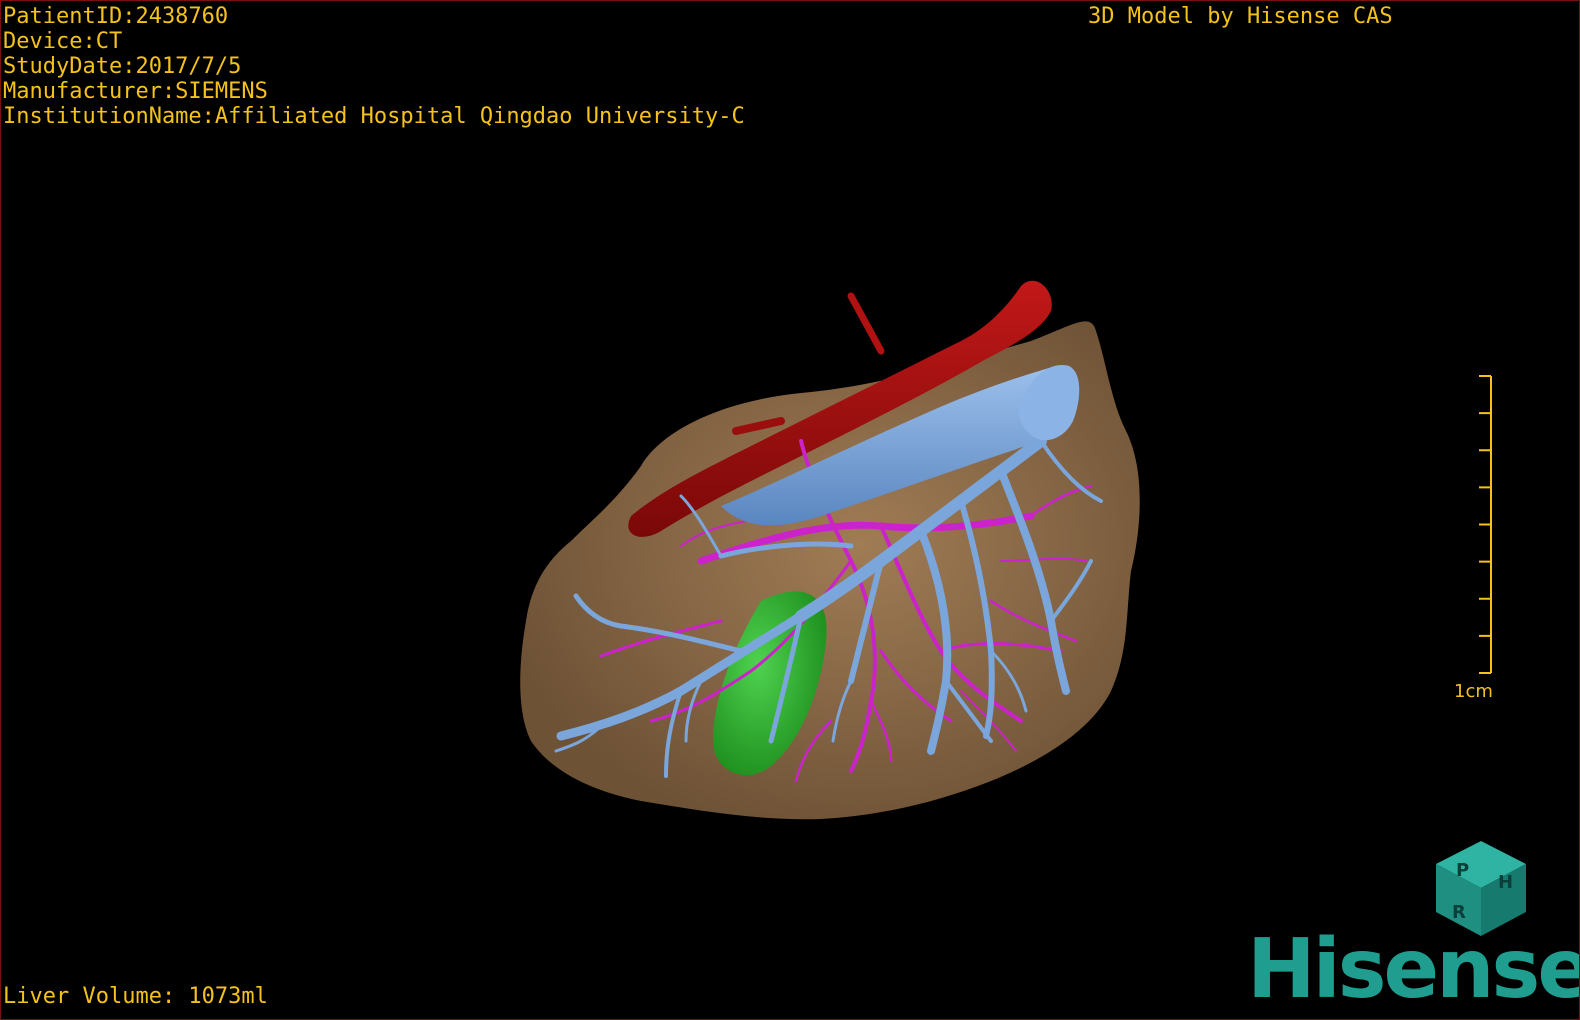 This screenshot has width=1580, height=1020. I want to click on cube-face-p: P, so click(1462, 870).